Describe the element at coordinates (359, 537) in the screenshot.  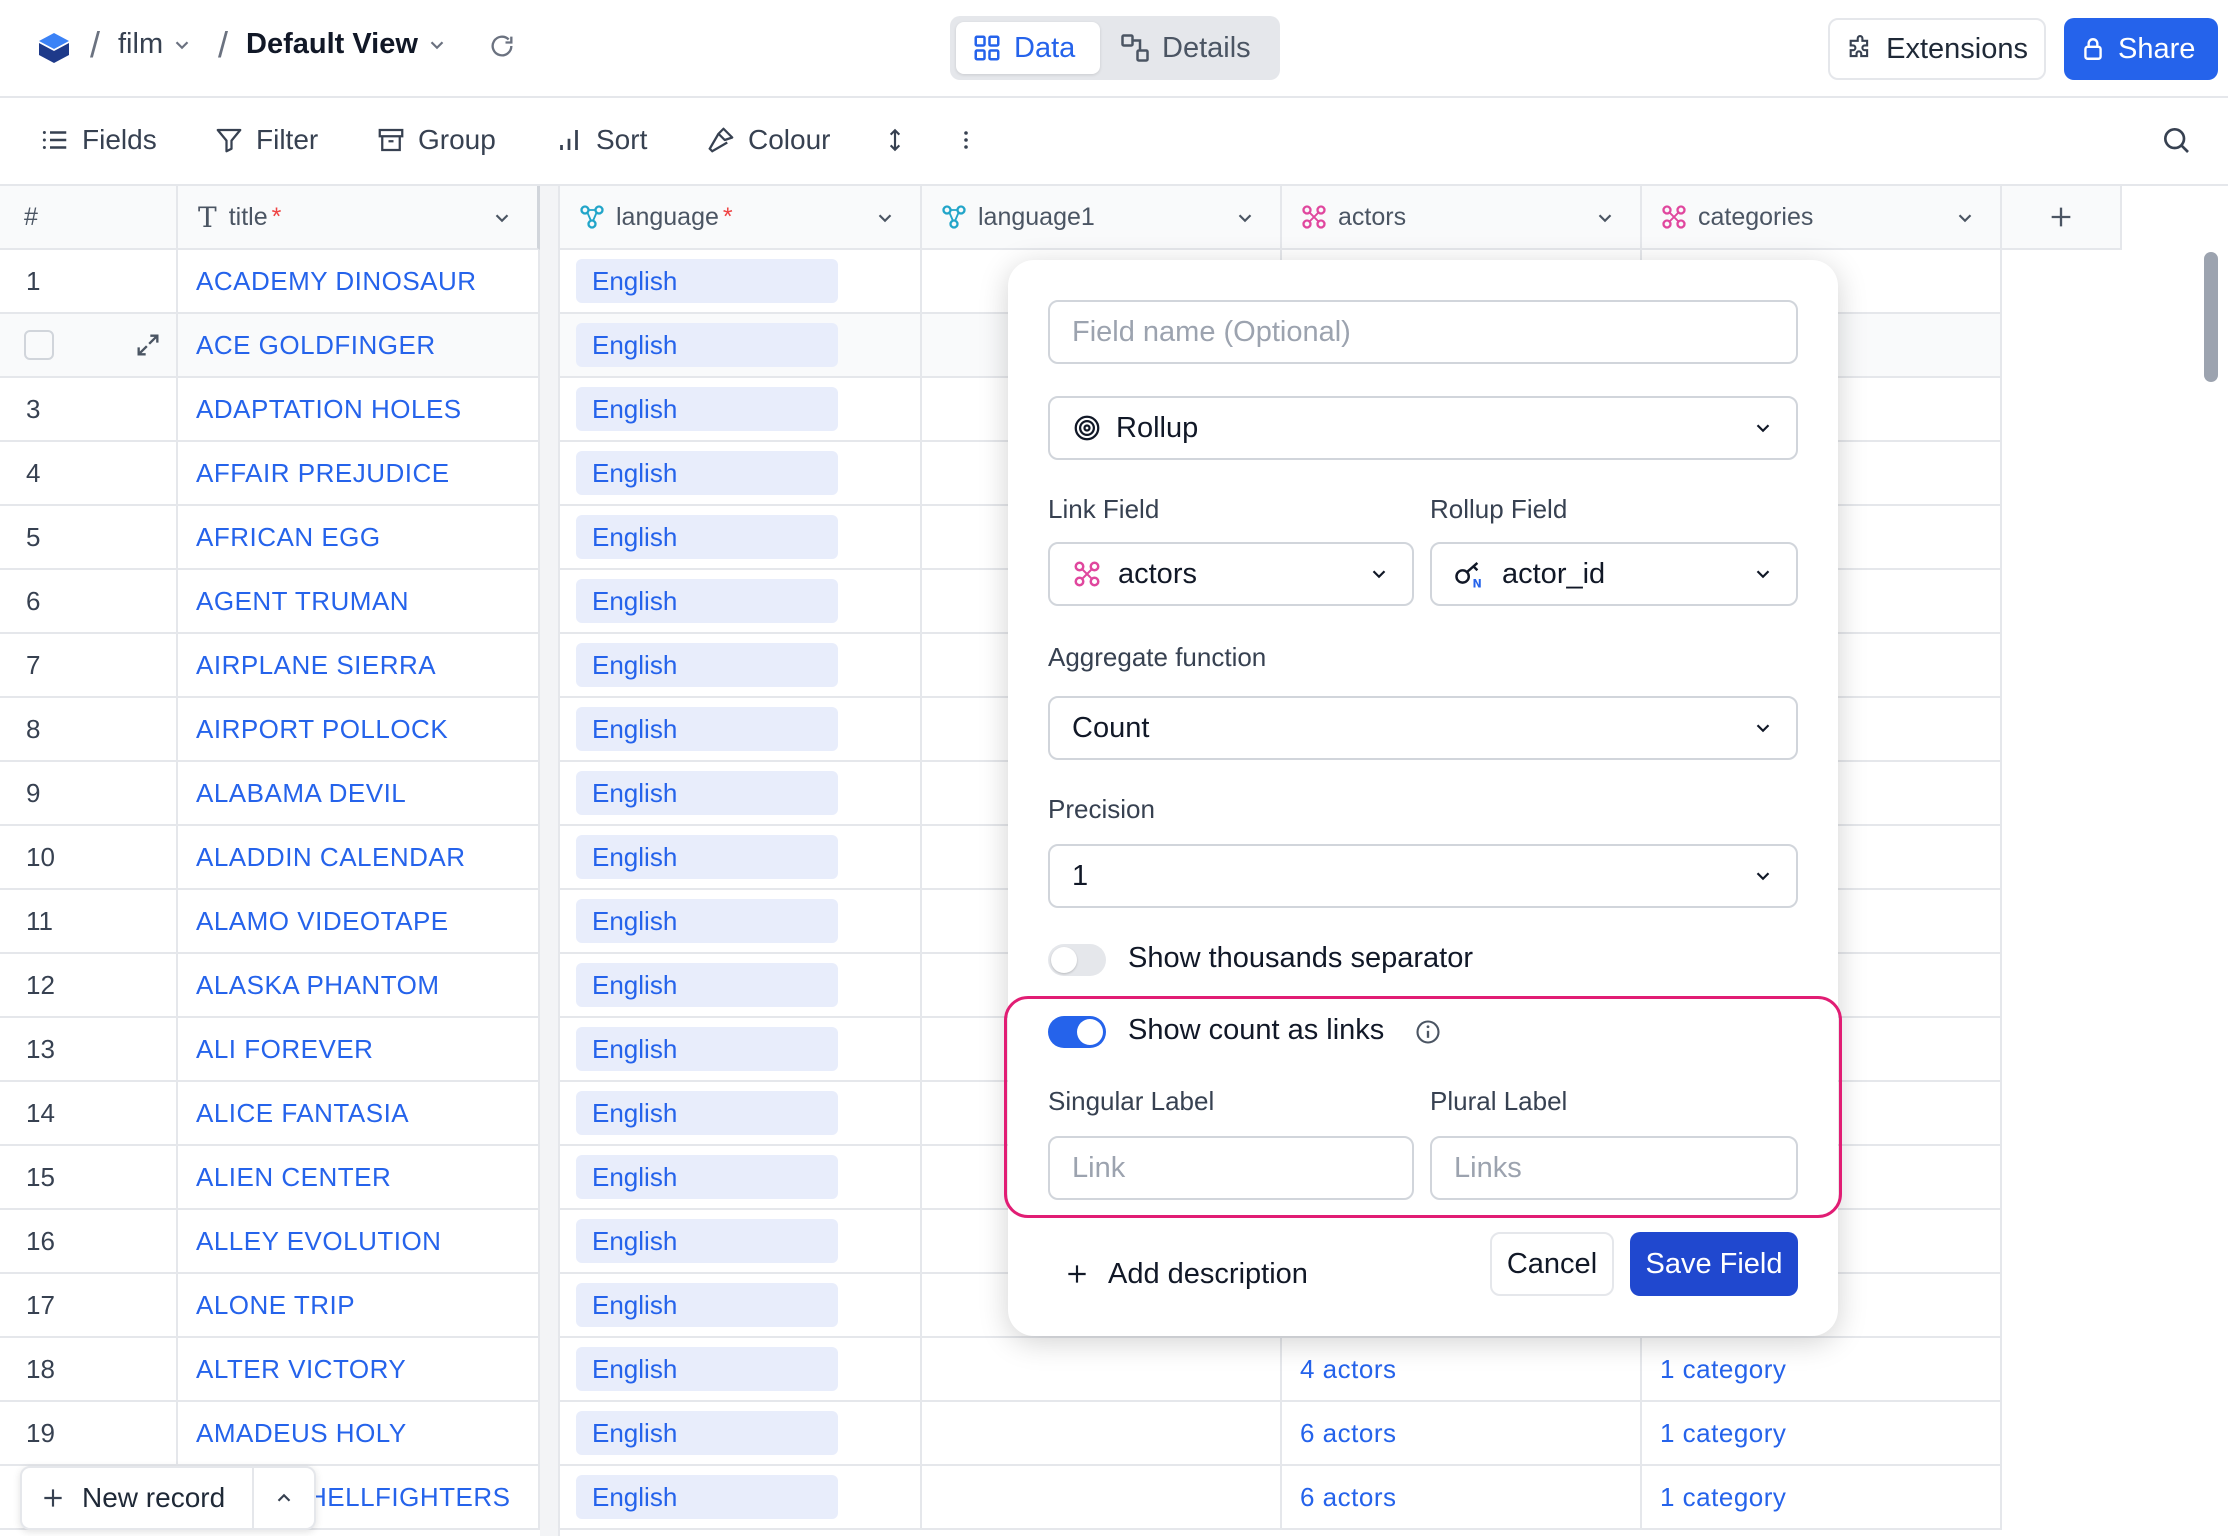
I see `title-cell: AFRICAN EGG` at that location.